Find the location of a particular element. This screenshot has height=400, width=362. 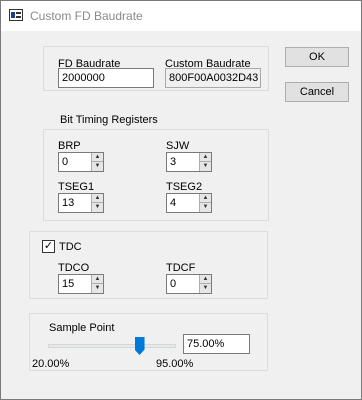

window-title: Custom FD Baudrate is located at coordinates (86, 16).